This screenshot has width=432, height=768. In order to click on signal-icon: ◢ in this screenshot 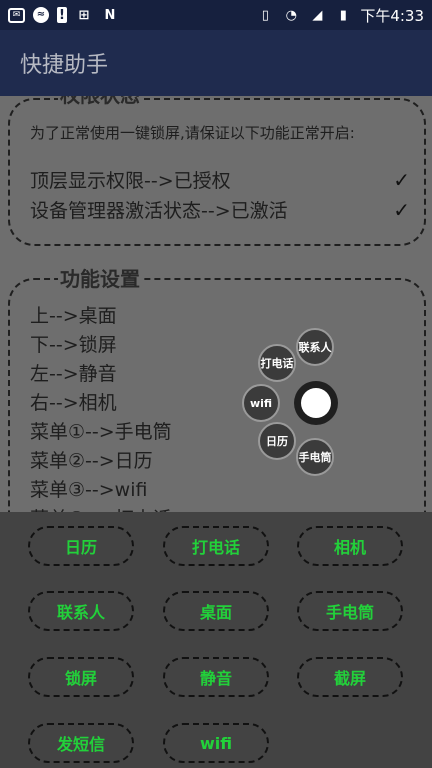, I will do `click(317, 15)`.